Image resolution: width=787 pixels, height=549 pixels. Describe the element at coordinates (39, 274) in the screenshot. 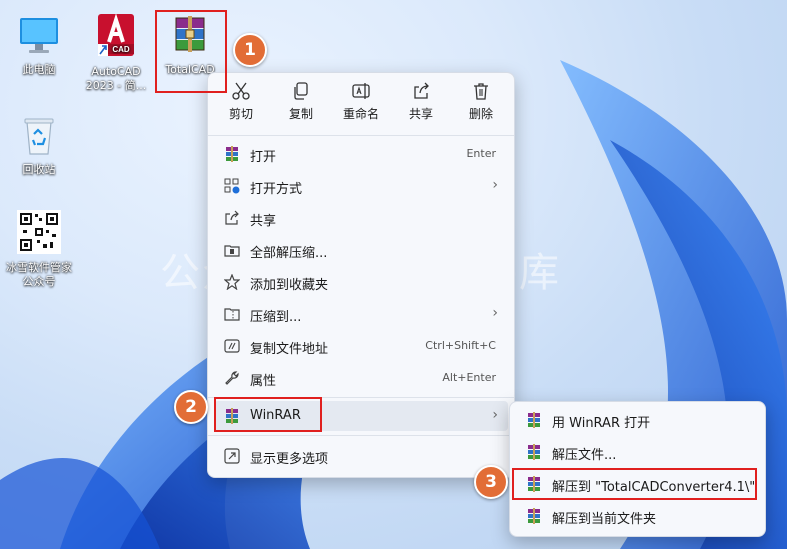

I see `desktop-icon-label: 冰雪软件管家 公众号` at that location.